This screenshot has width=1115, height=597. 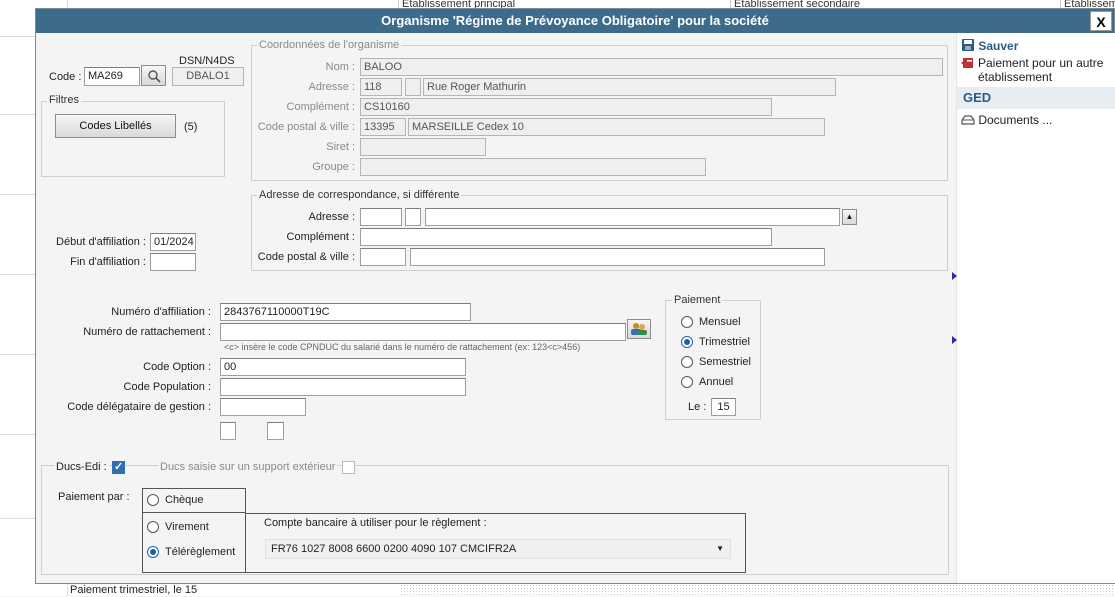 What do you see at coordinates (632, 217) in the screenshot?
I see `corr-adresse-street-input` at bounding box center [632, 217].